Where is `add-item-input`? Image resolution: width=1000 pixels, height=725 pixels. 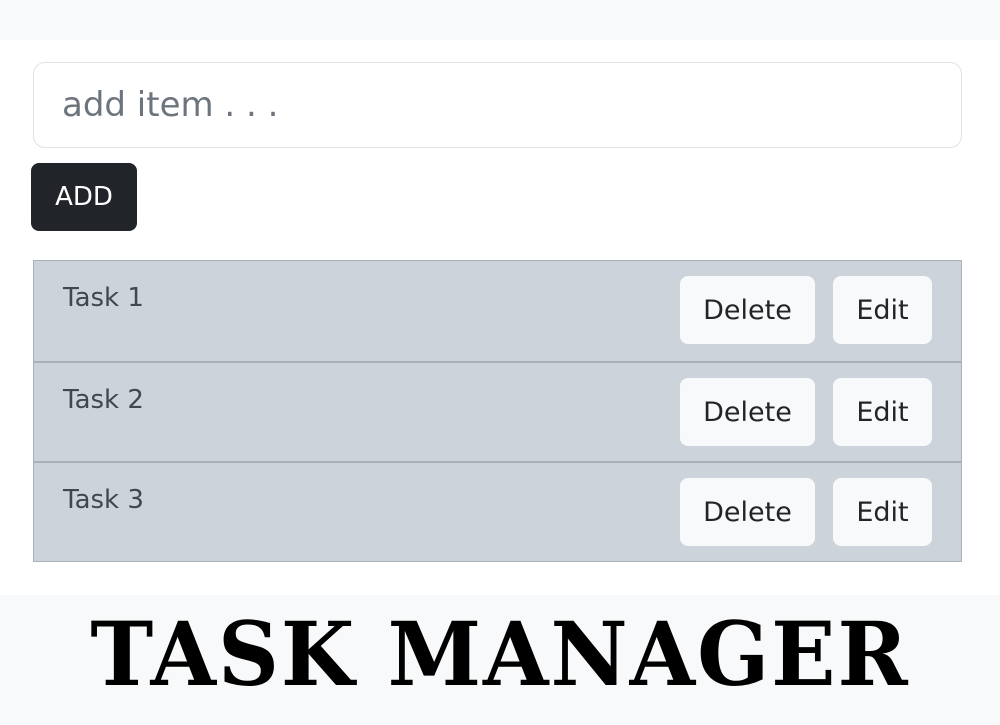 add-item-input is located at coordinates (497, 105).